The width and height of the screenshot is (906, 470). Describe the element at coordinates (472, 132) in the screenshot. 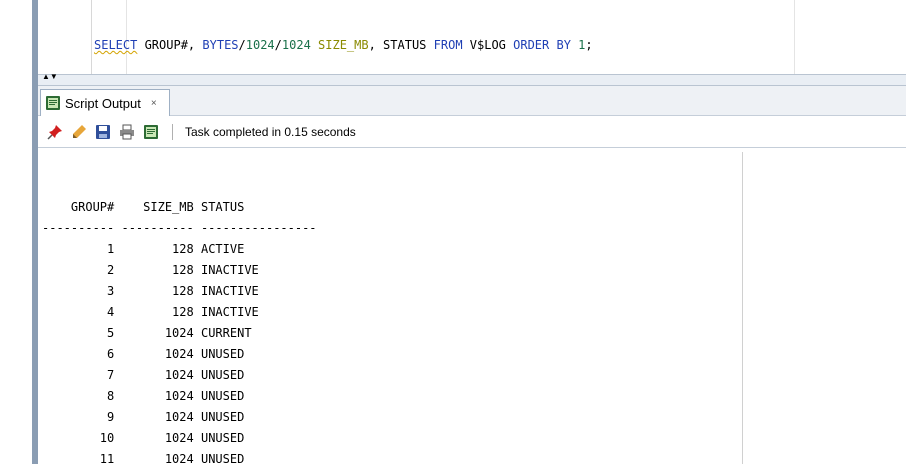

I see `output-toolbar: Task completed in 0.15 seconds` at that location.